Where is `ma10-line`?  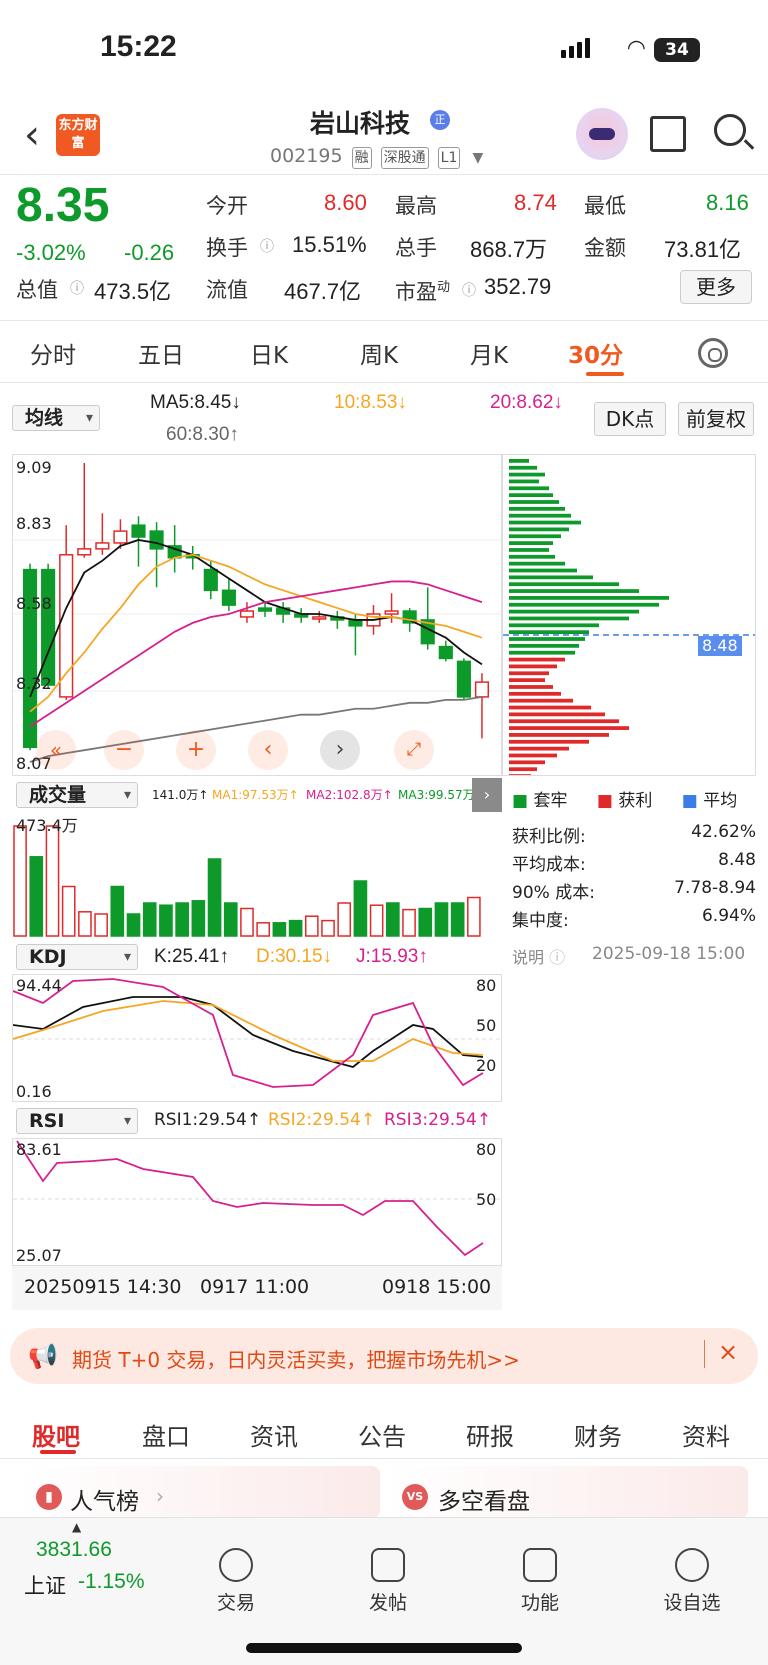 ma10-line is located at coordinates (256, 633).